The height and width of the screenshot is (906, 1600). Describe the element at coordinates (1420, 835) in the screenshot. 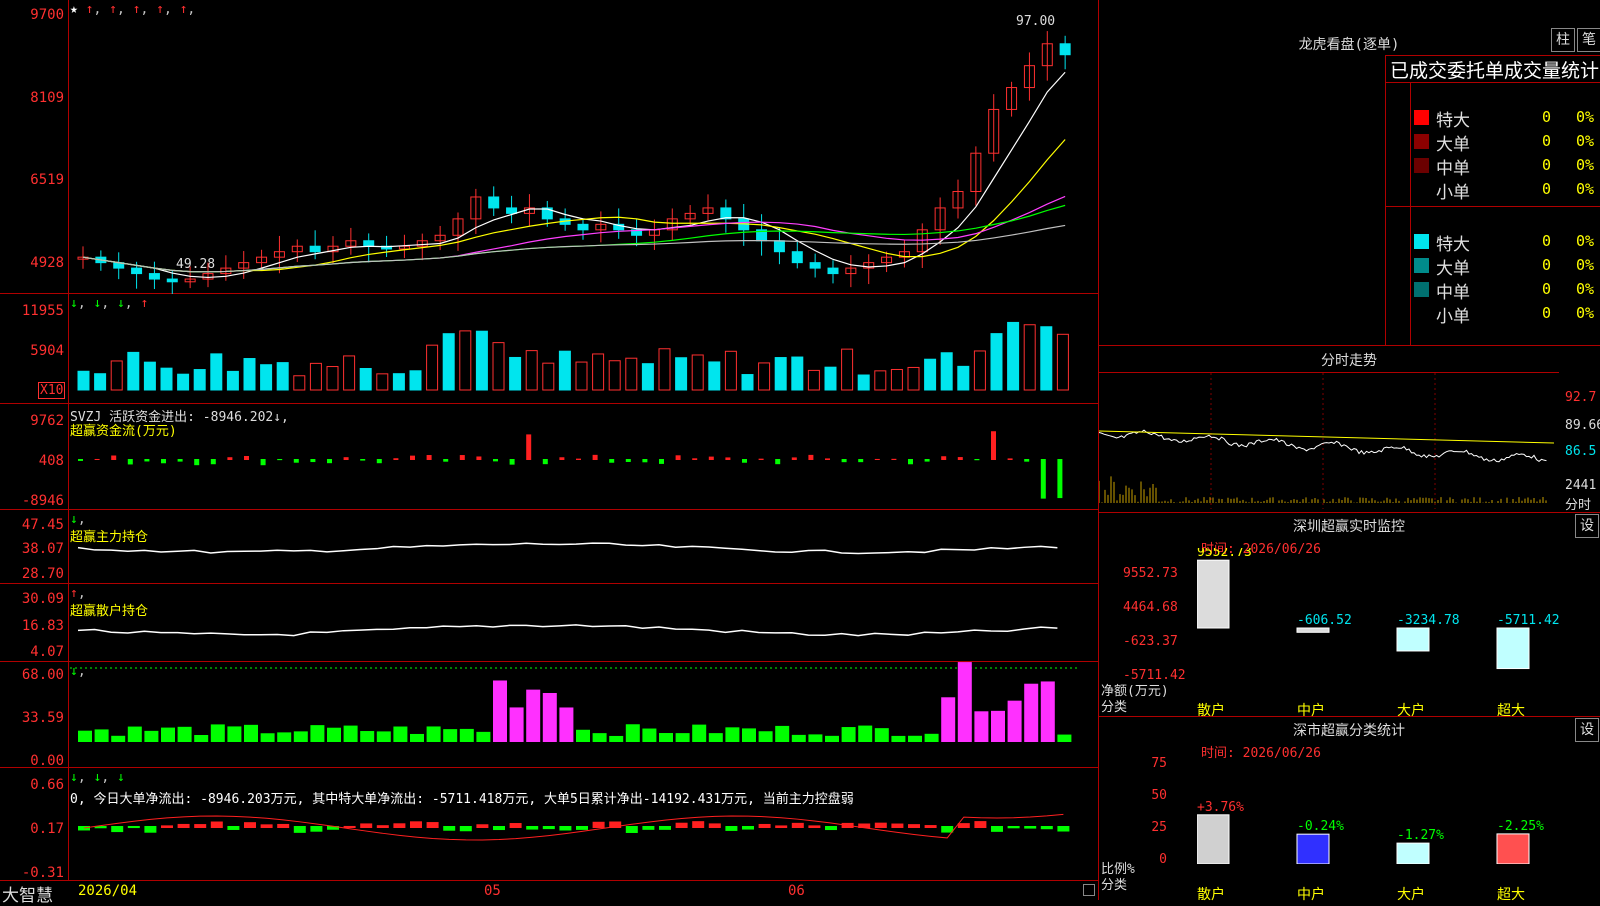

I see `bar-value-label: -1.27%` at that location.